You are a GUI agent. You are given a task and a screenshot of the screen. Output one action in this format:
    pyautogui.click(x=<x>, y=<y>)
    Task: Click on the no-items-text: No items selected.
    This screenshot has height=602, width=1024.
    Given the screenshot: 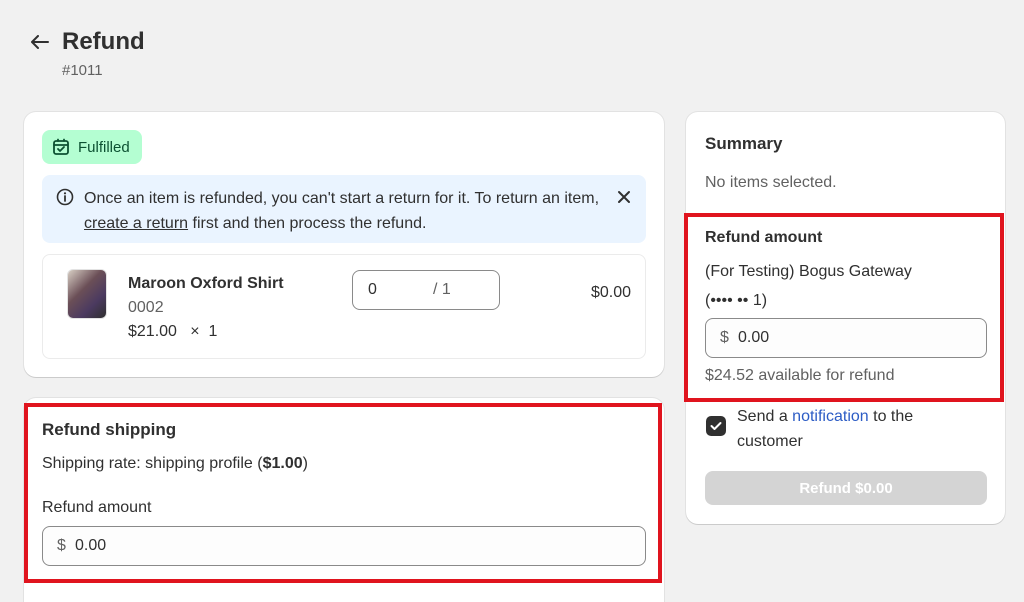 What is the action you would take?
    pyautogui.click(x=771, y=182)
    